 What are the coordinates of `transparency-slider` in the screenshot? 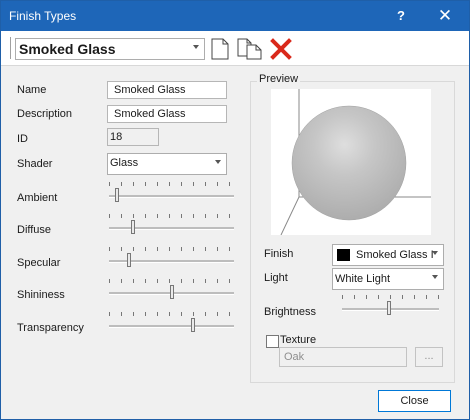 It's located at (171, 323).